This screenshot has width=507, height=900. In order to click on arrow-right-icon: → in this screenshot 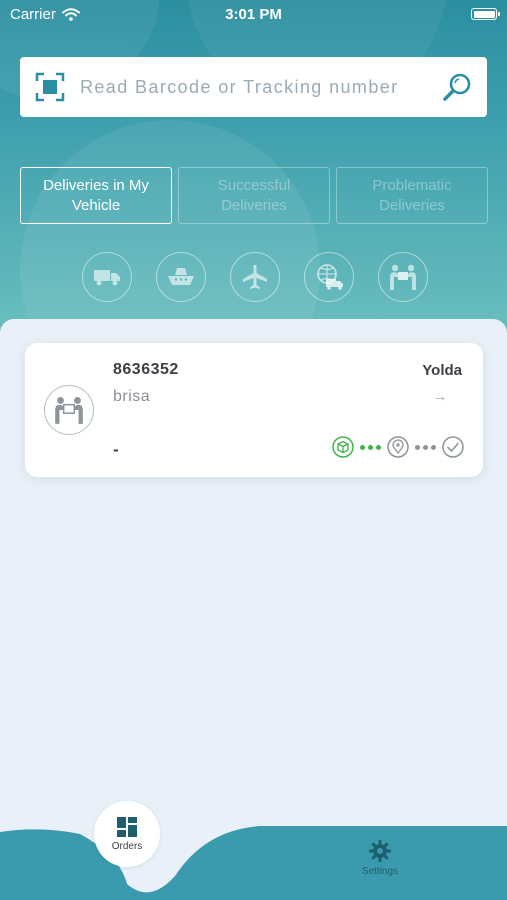, I will do `click(440, 396)`.